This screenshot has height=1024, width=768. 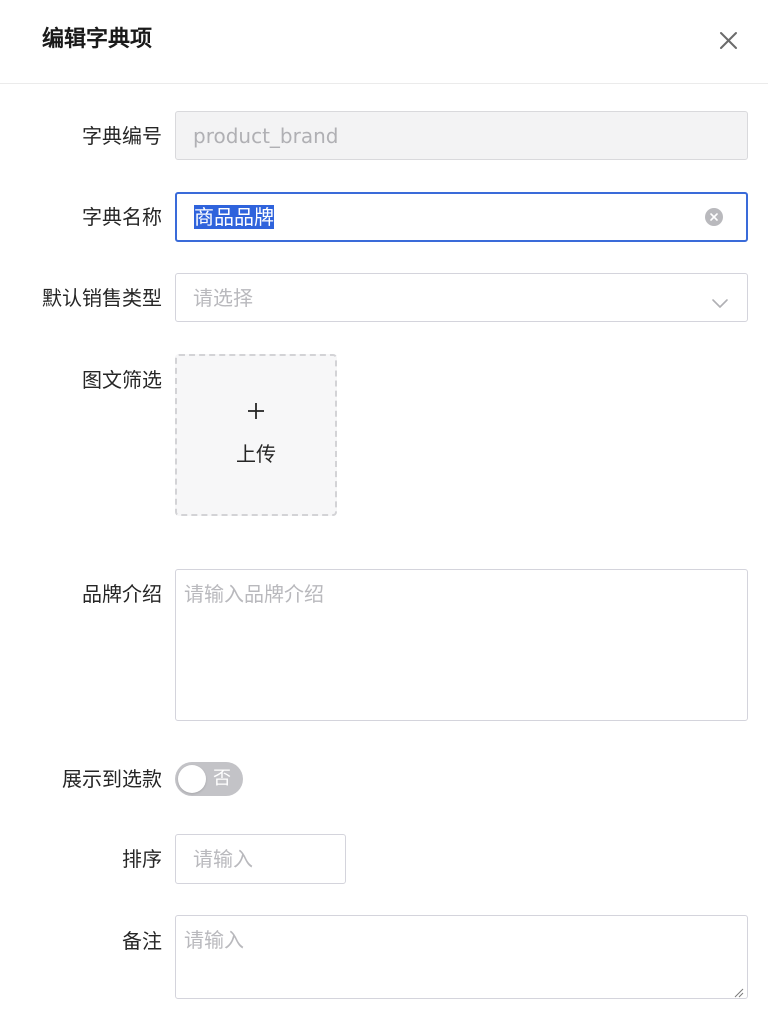 What do you see at coordinates (122, 594) in the screenshot?
I see `brand-intro-label: 品牌介绍` at bounding box center [122, 594].